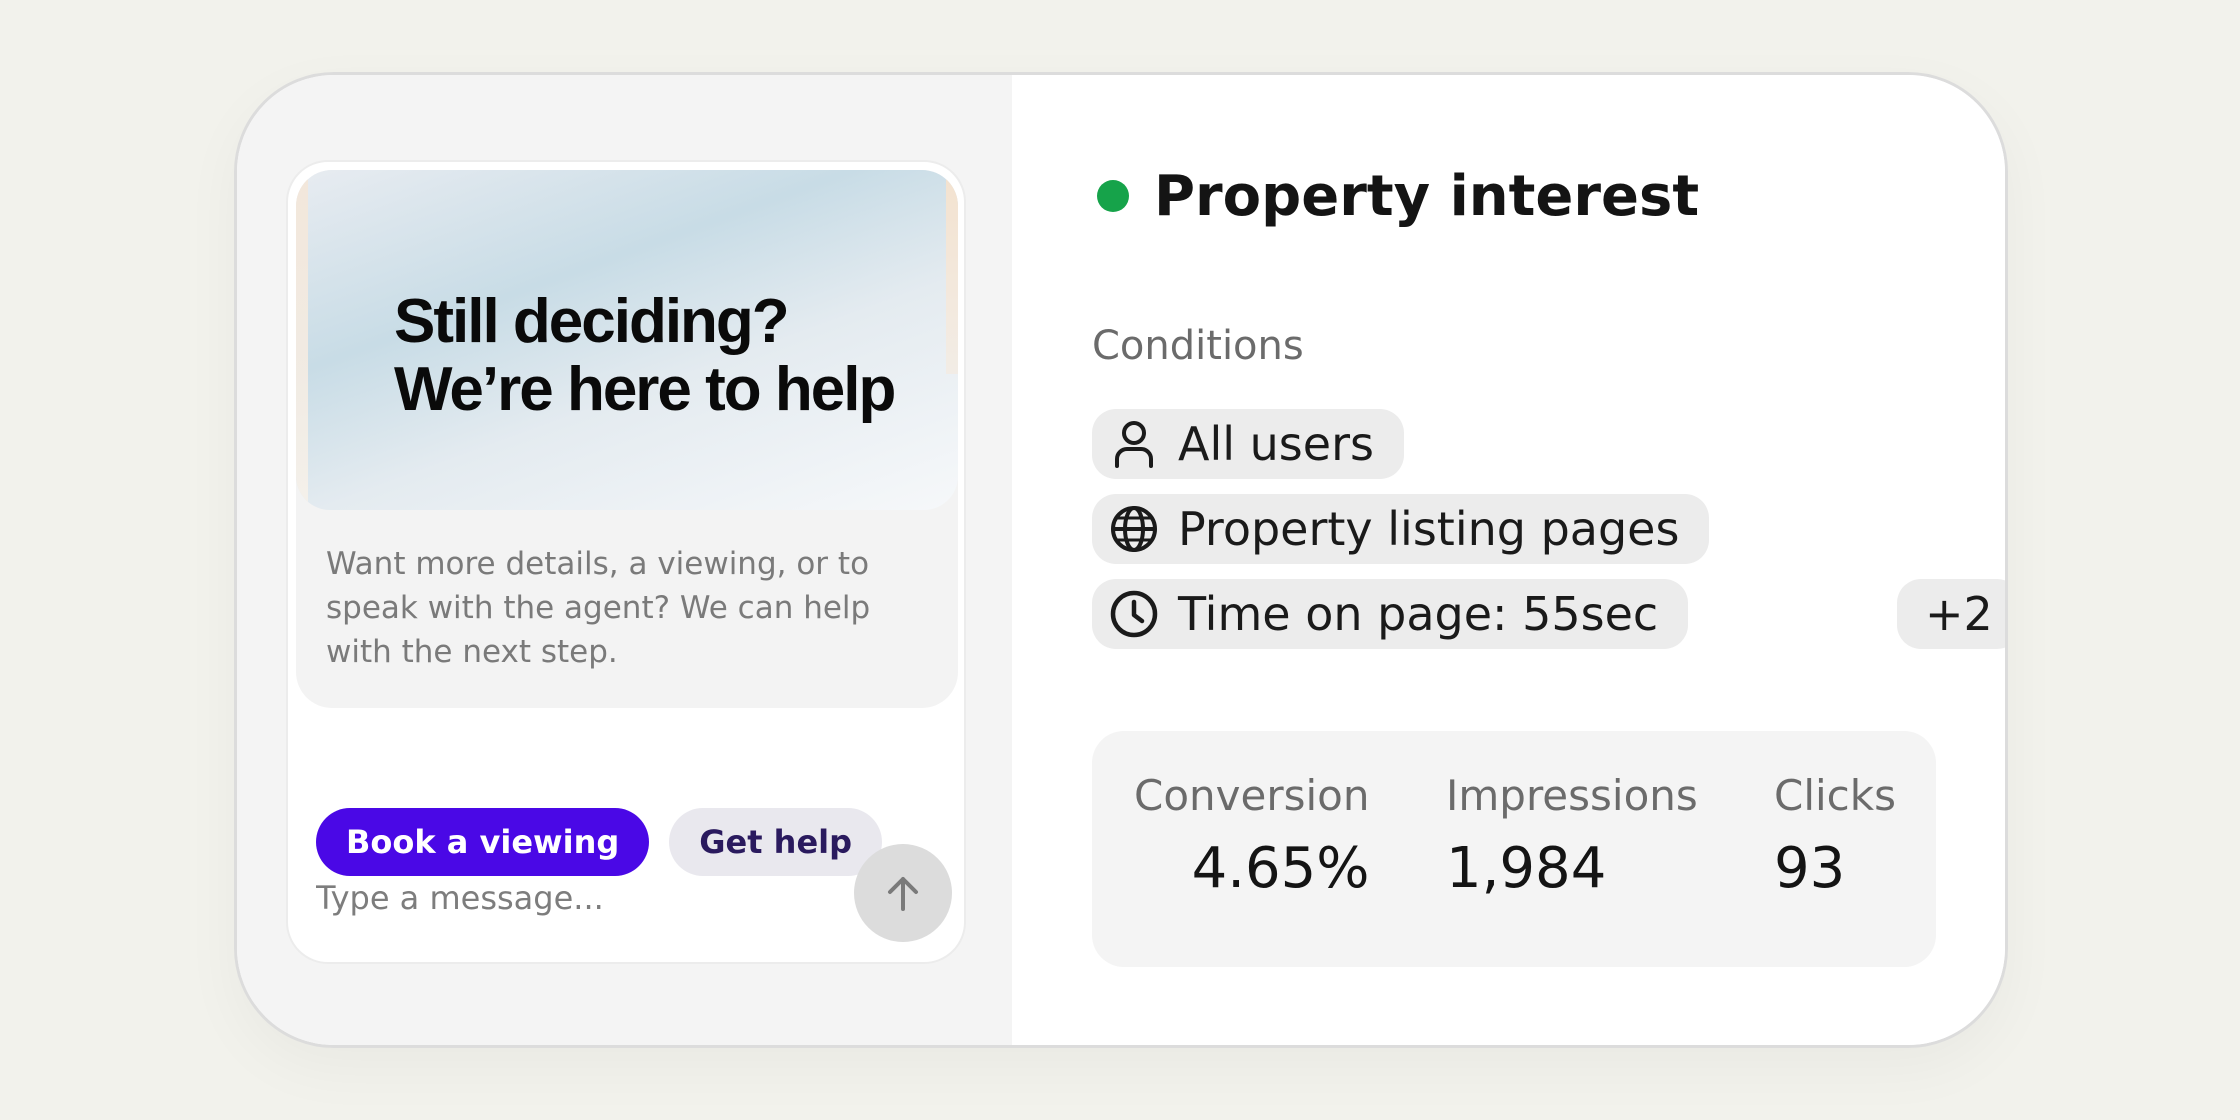  I want to click on user-icon, so click(1134, 444).